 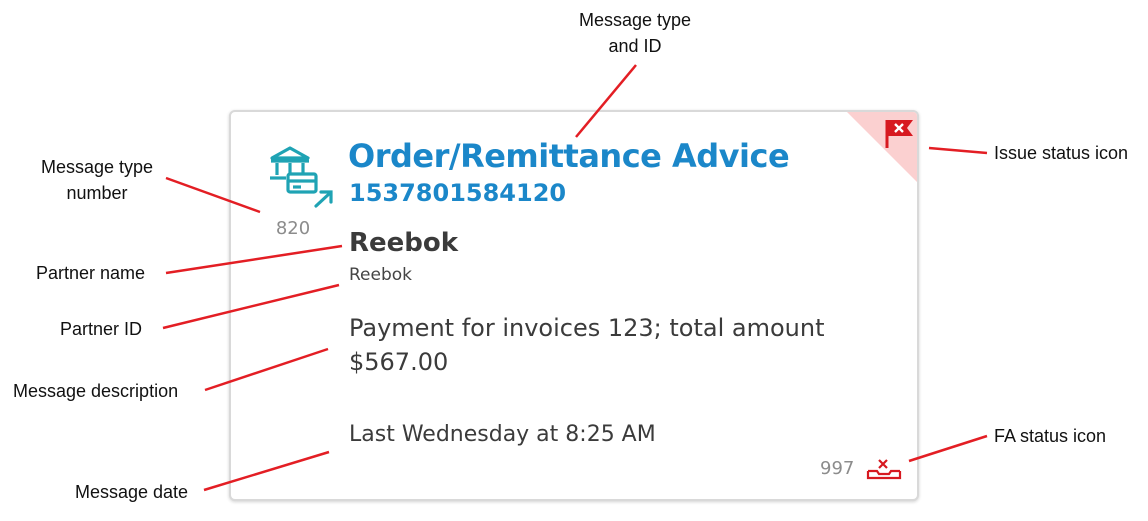 What do you see at coordinates (635, 33) in the screenshot?
I see `callout-message-type-and-id: Message type and ID` at bounding box center [635, 33].